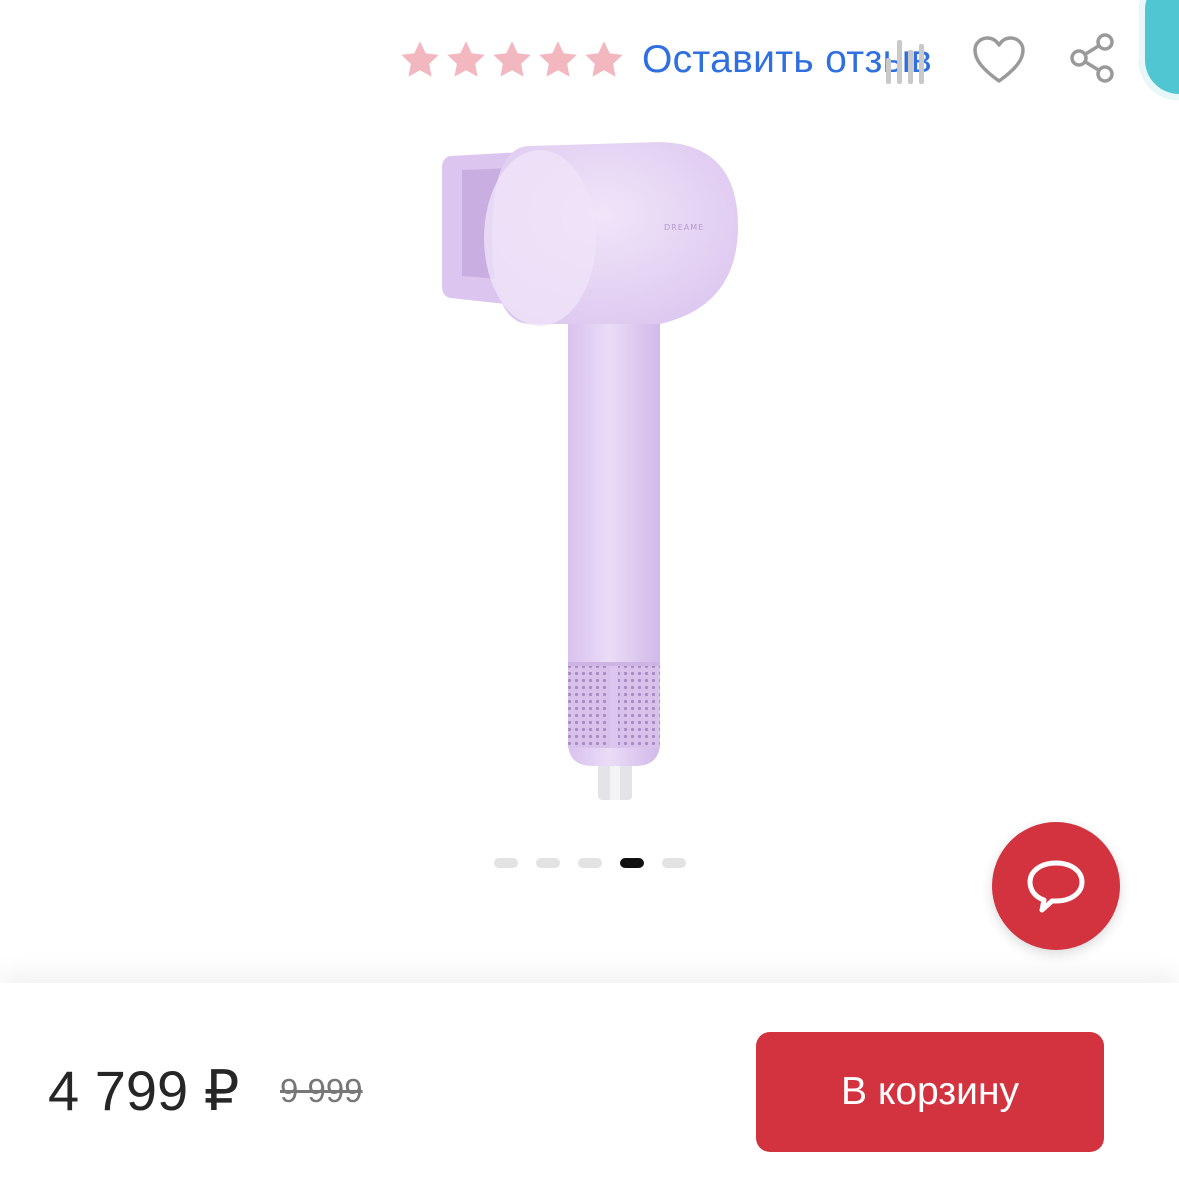 Image resolution: width=1179 pixels, height=1188 pixels. Describe the element at coordinates (904, 61) in the screenshot. I see `bar-chart-icon` at that location.